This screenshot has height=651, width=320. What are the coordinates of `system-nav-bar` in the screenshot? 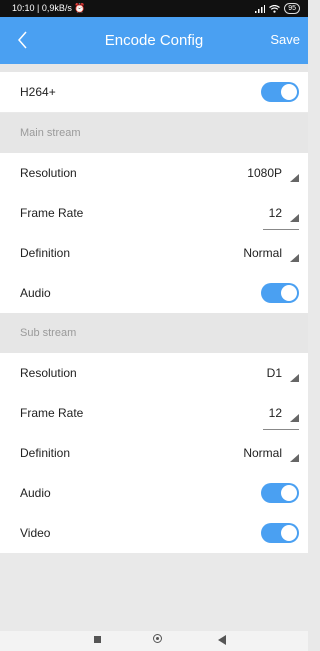 It's located at (154, 641).